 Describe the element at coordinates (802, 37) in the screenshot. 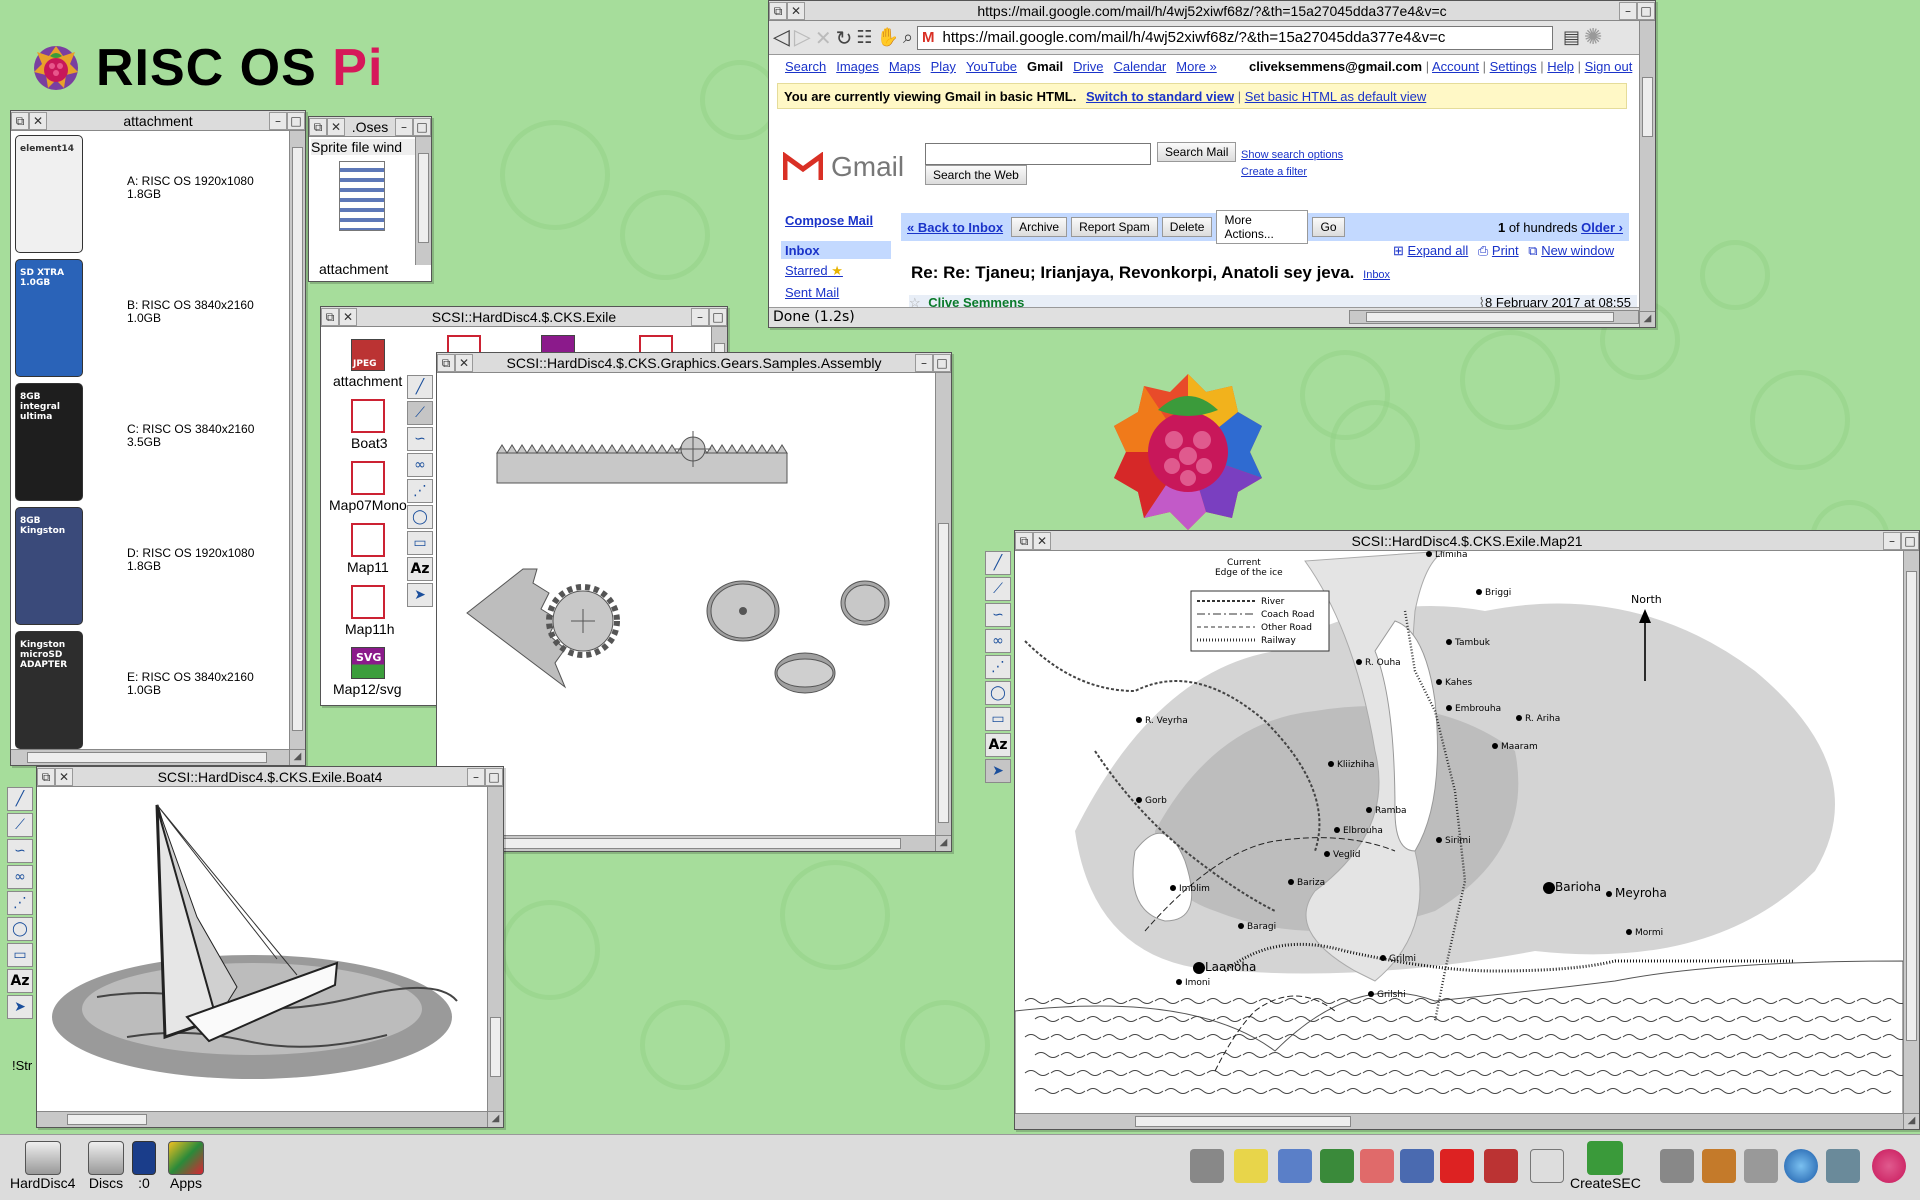

I see `forward-arrow-icon: ▷` at that location.